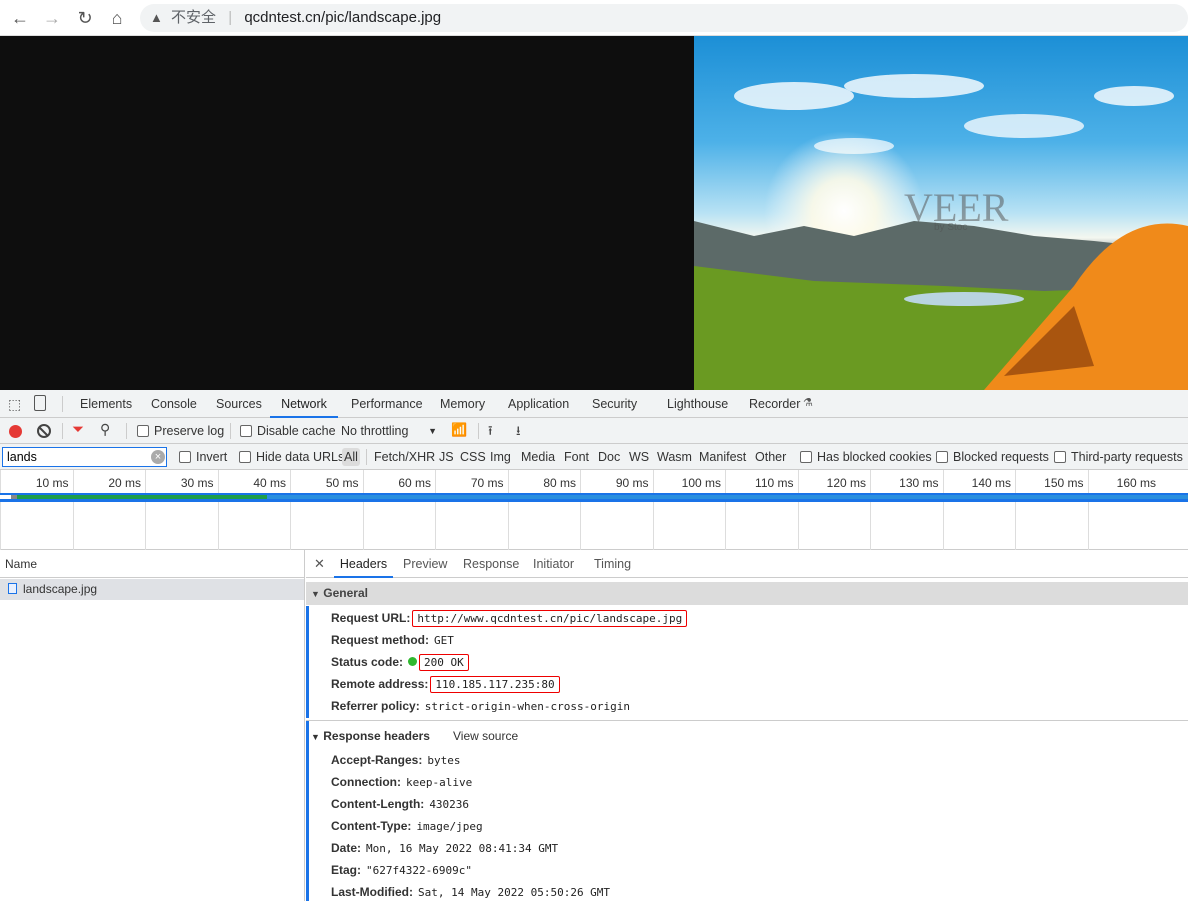 This screenshot has width=1188, height=904. Describe the element at coordinates (84, 457) in the screenshot. I see `filter-input` at that location.